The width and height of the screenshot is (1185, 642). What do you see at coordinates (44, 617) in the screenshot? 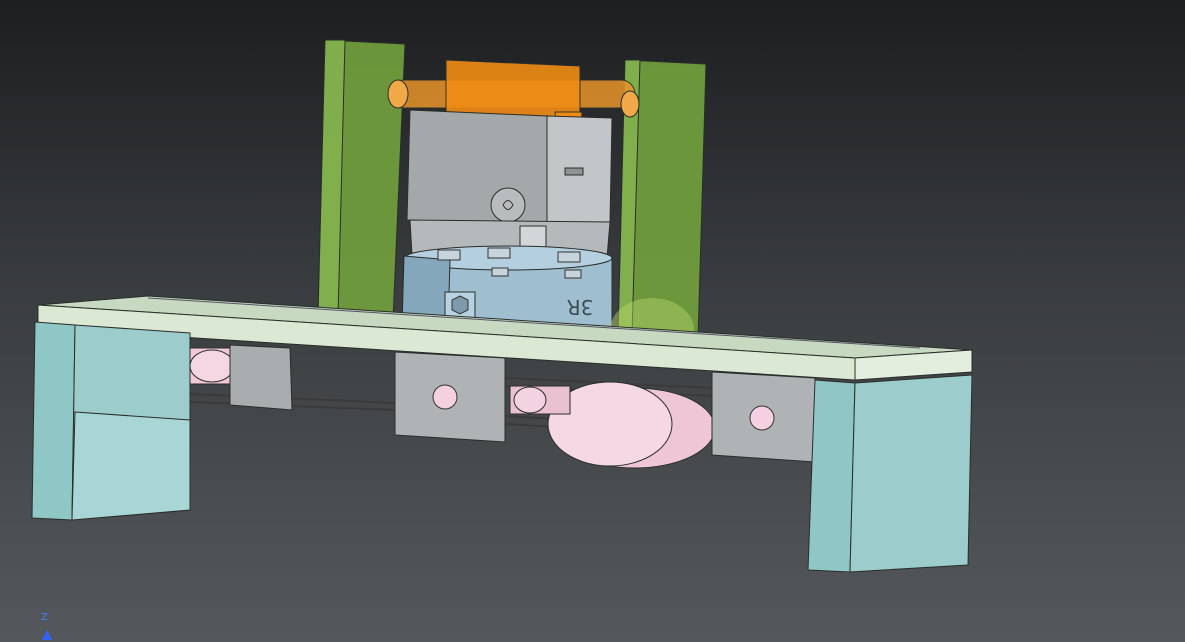
I see `axis-z-label: Z` at bounding box center [44, 617].